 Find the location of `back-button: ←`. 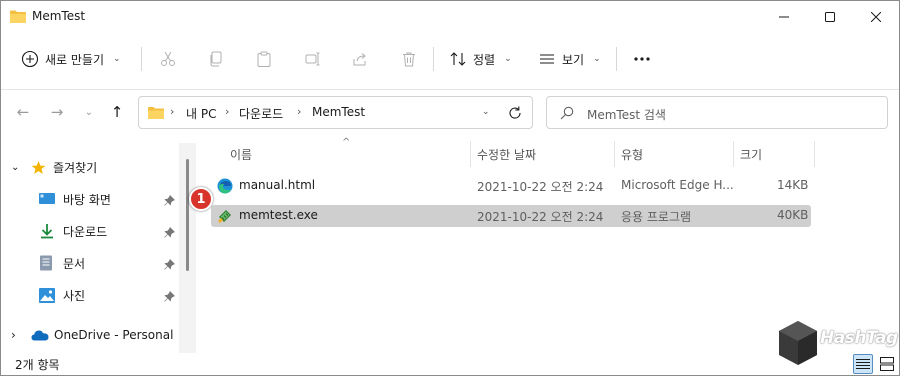

back-button: ← is located at coordinates (23, 112).